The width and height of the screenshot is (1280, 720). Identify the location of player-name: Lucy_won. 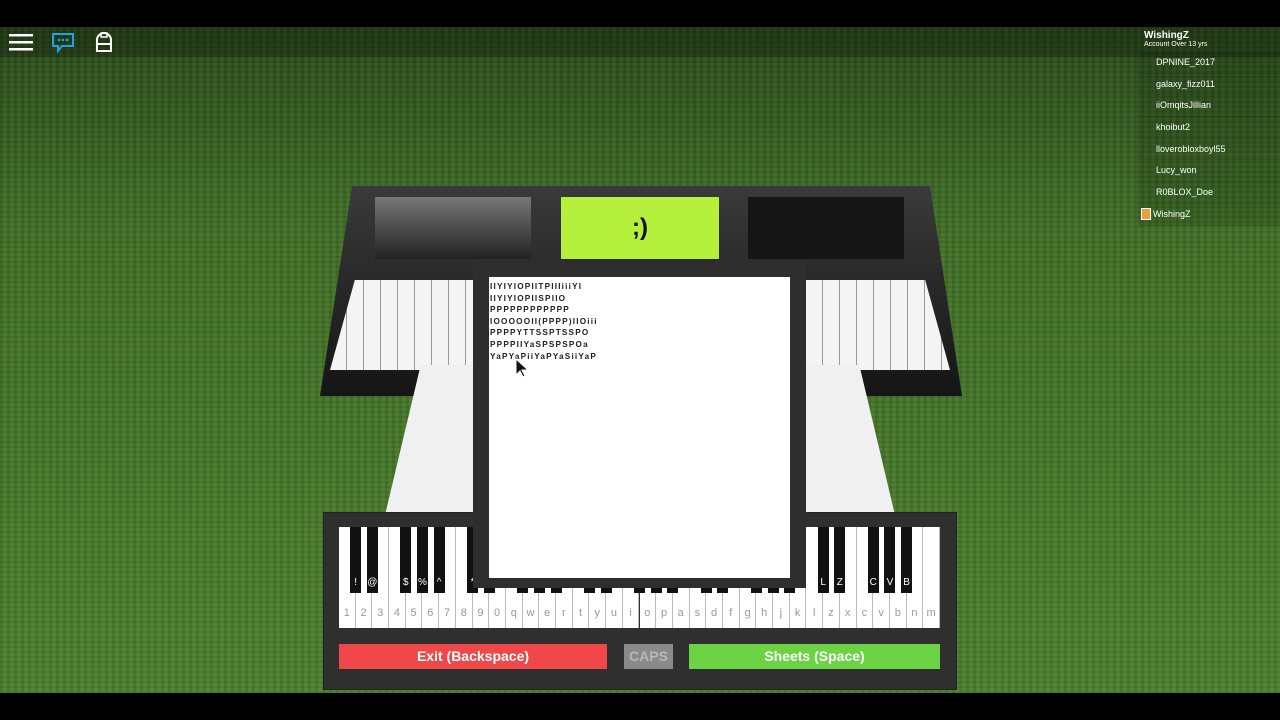
(1176, 170).